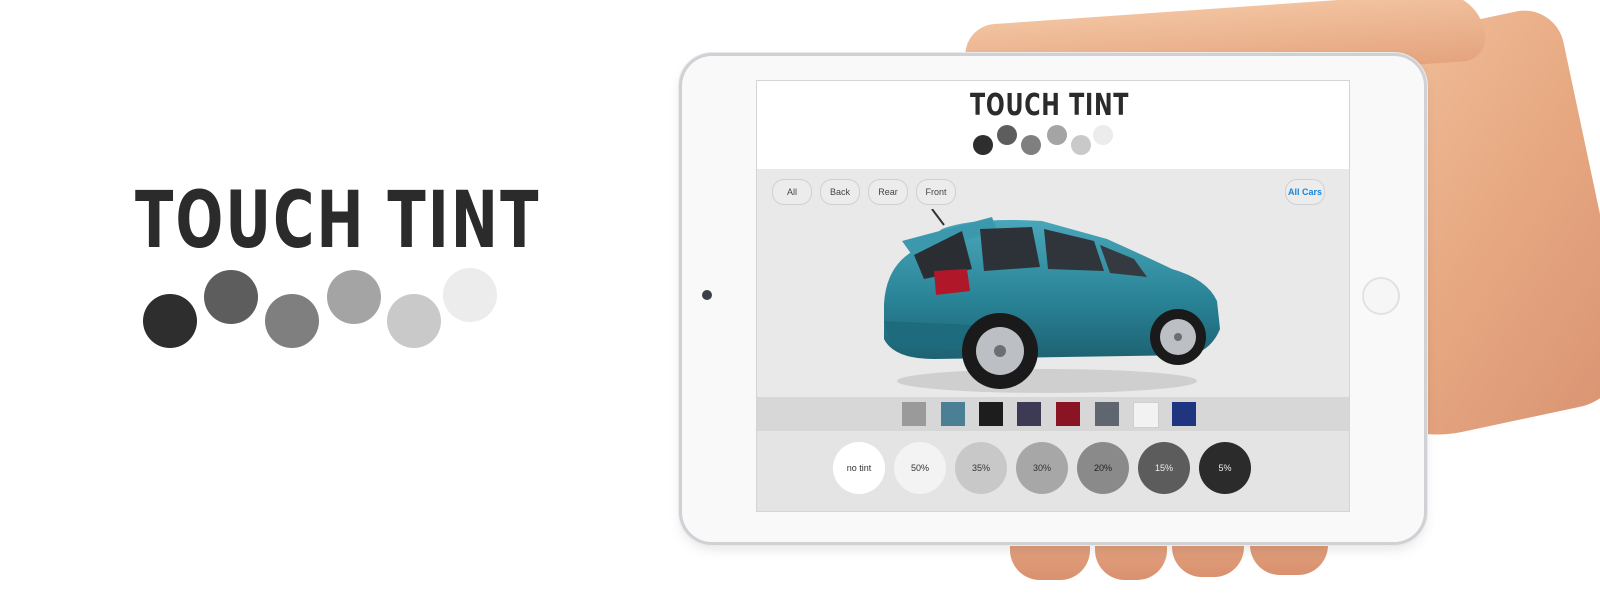 The image size is (1600, 600). I want to click on tint-50-button: 50%, so click(920, 468).